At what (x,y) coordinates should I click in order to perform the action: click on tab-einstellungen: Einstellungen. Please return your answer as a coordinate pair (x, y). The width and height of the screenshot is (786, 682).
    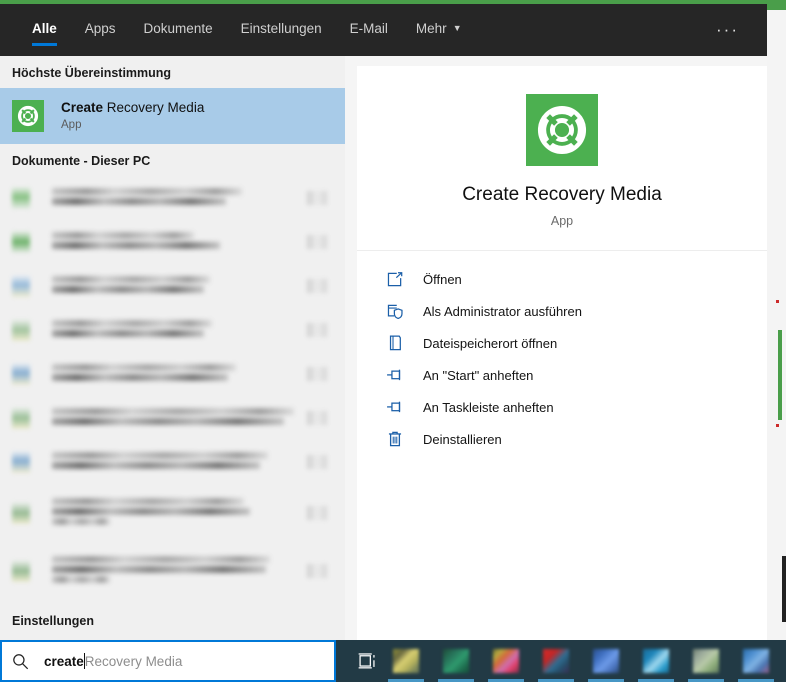
    Looking at the image, I should click on (281, 30).